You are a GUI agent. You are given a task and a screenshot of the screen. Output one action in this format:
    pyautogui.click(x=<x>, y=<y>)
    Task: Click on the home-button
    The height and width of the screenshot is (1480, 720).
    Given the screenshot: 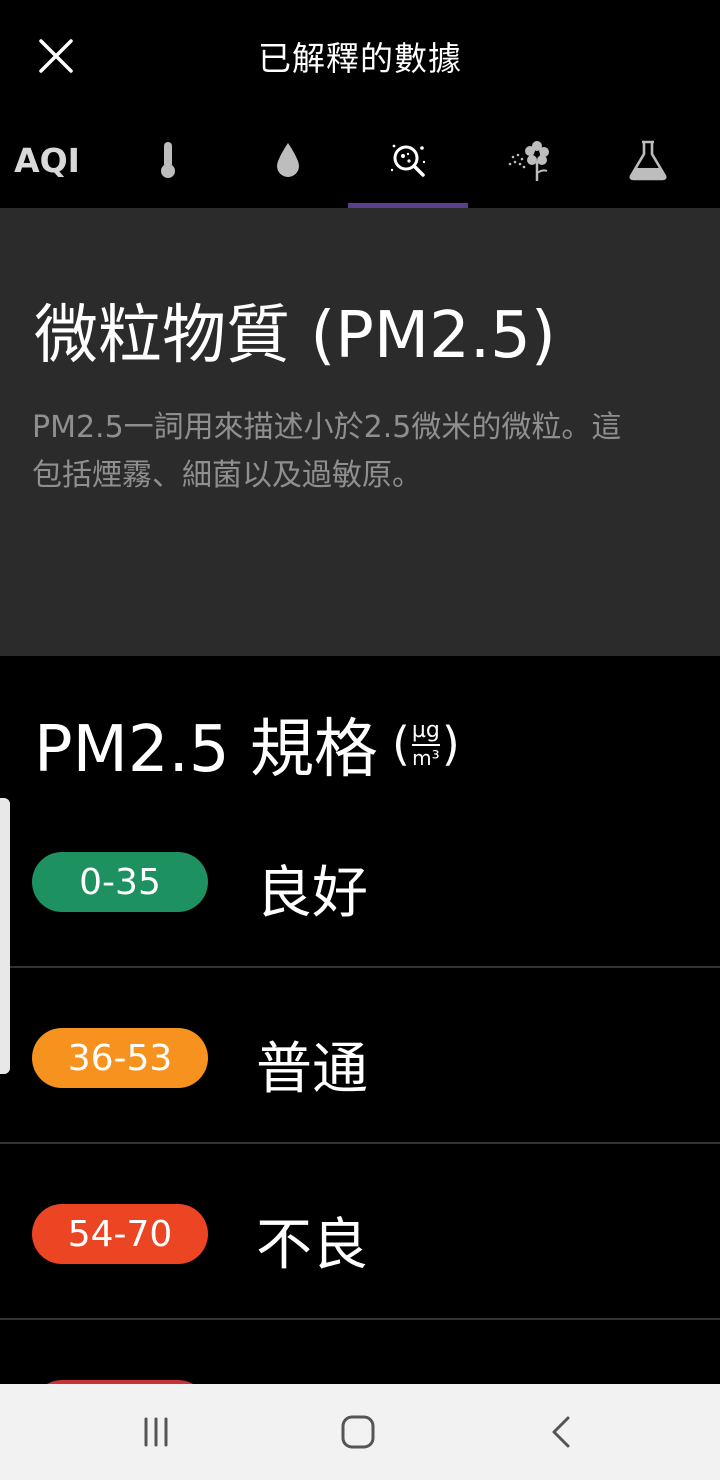 What is the action you would take?
    pyautogui.click(x=358, y=1432)
    